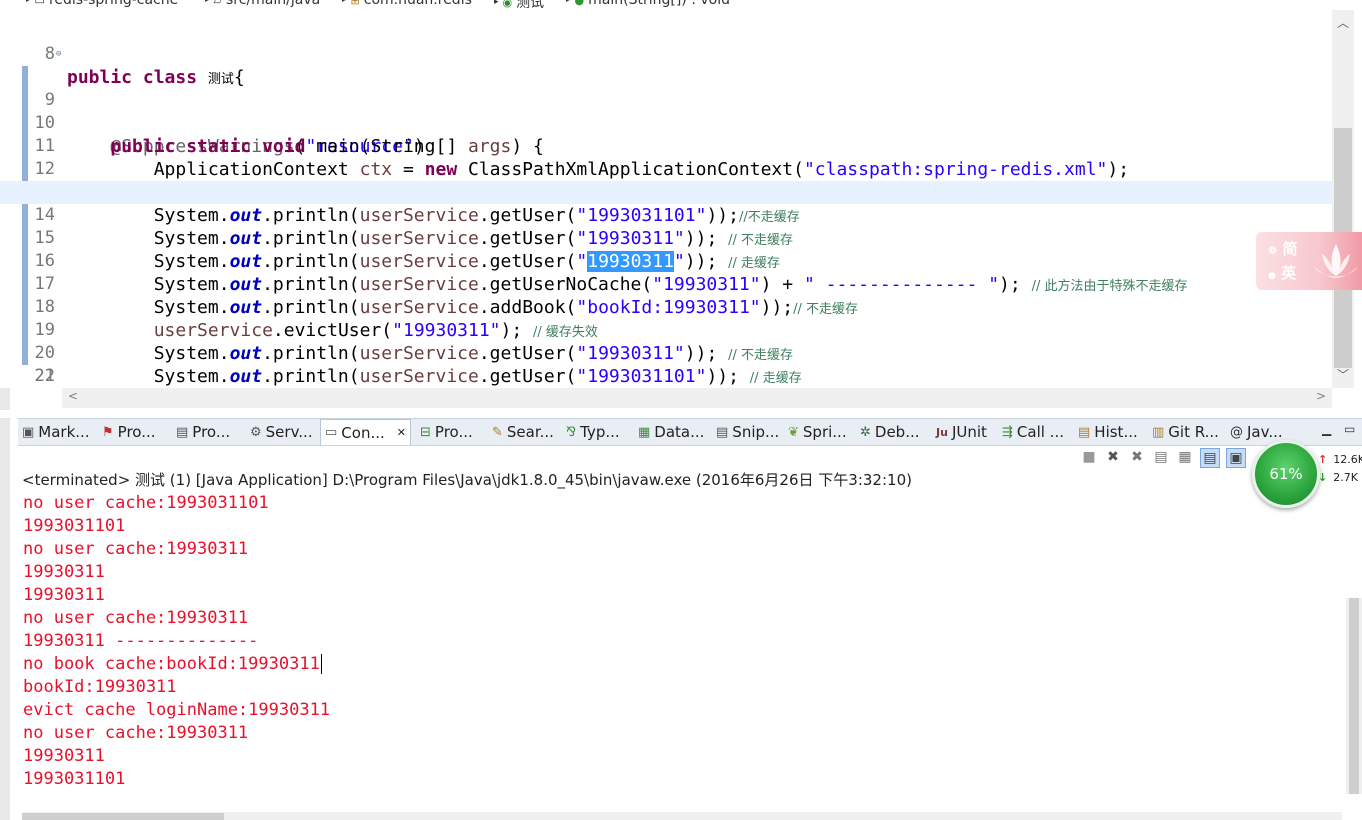 The image size is (1362, 820). I want to click on console-toolbar: ■ ✖ ✖ ▤ ▦ ▤ ▣, so click(1163, 458).